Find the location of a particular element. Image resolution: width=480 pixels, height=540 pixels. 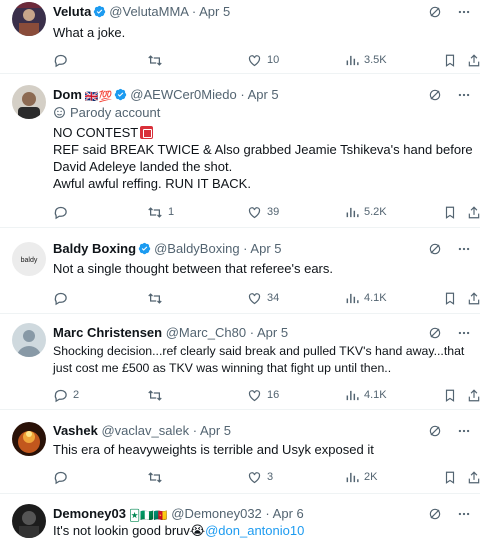

like-button: 10 is located at coordinates (263, 60).